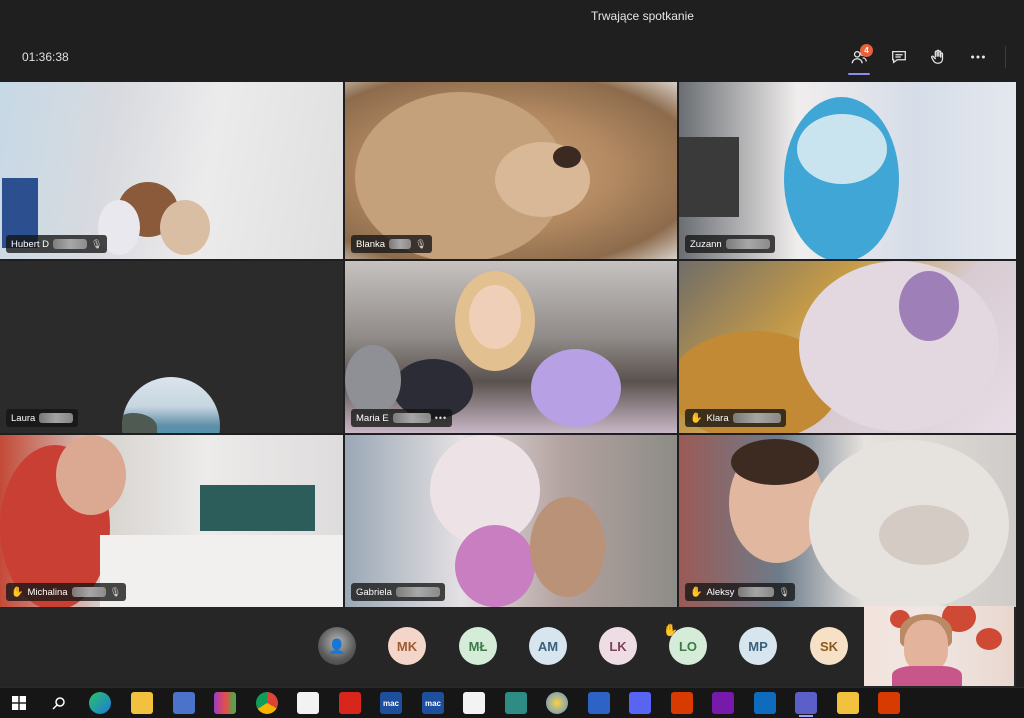  What do you see at coordinates (557, 703) in the screenshot?
I see `paint-icon` at bounding box center [557, 703].